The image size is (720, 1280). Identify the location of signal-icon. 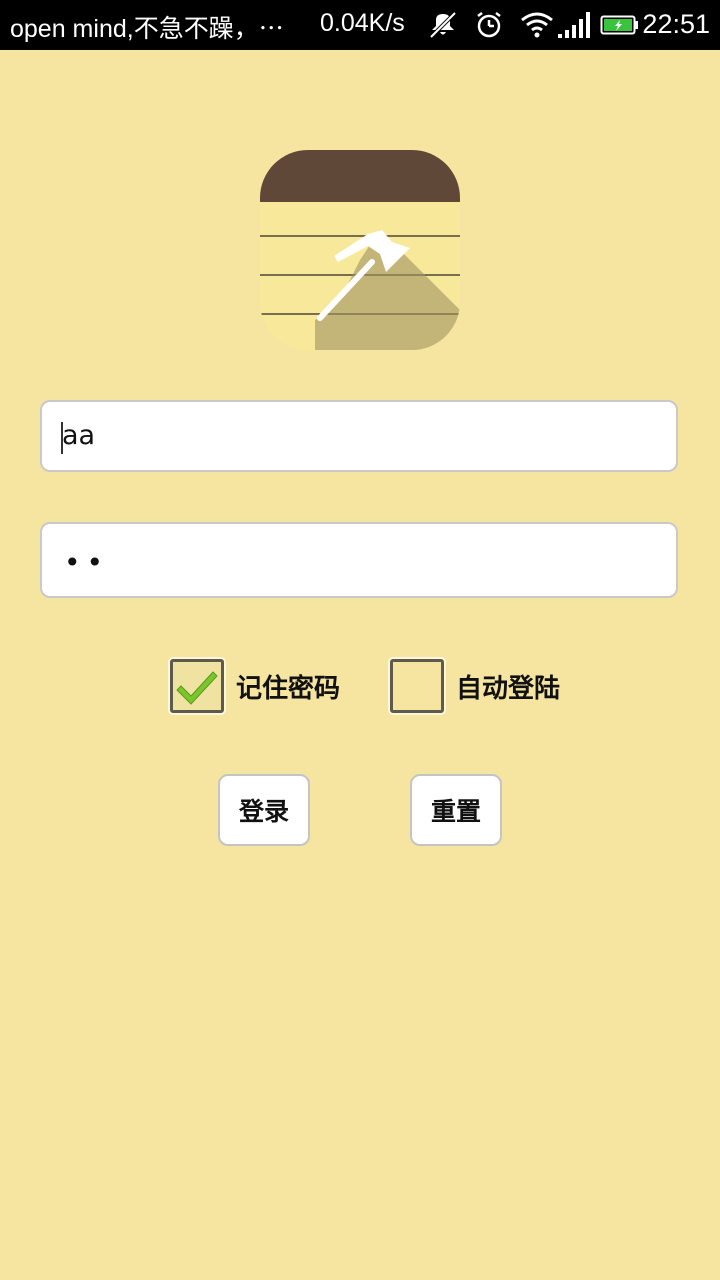
(574, 25).